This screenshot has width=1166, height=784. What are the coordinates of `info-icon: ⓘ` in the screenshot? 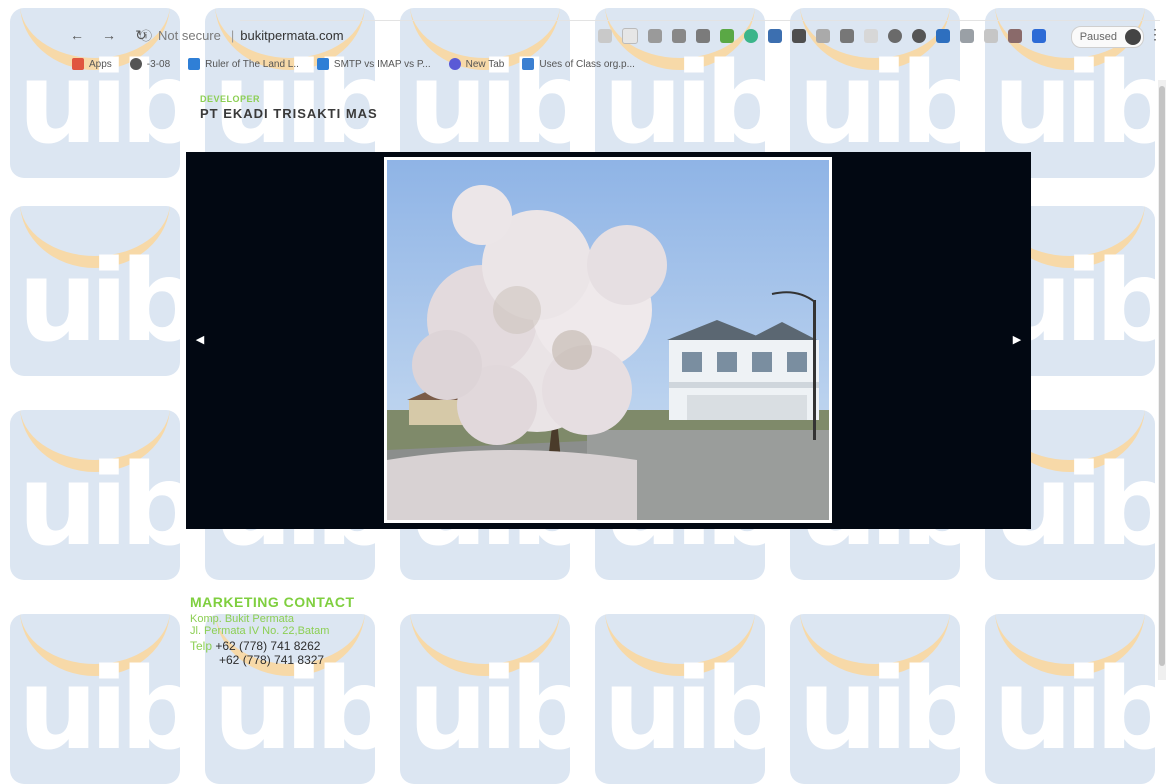 It's located at (149, 35).